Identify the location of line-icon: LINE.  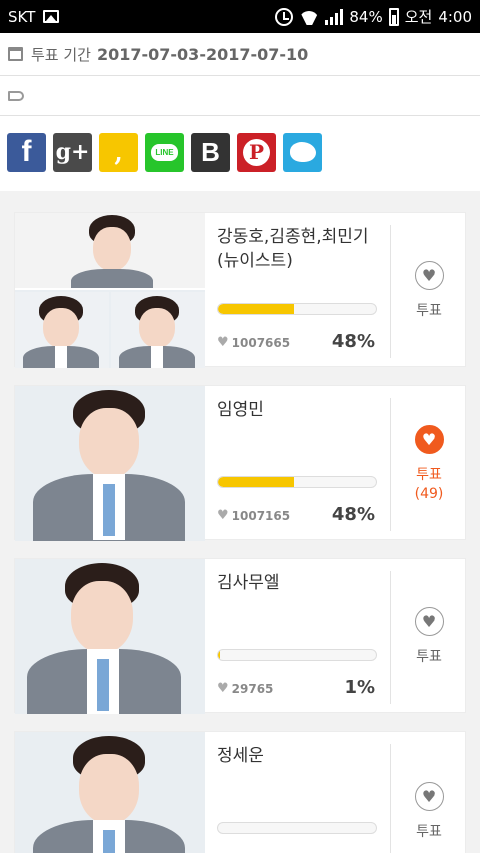
(164, 152).